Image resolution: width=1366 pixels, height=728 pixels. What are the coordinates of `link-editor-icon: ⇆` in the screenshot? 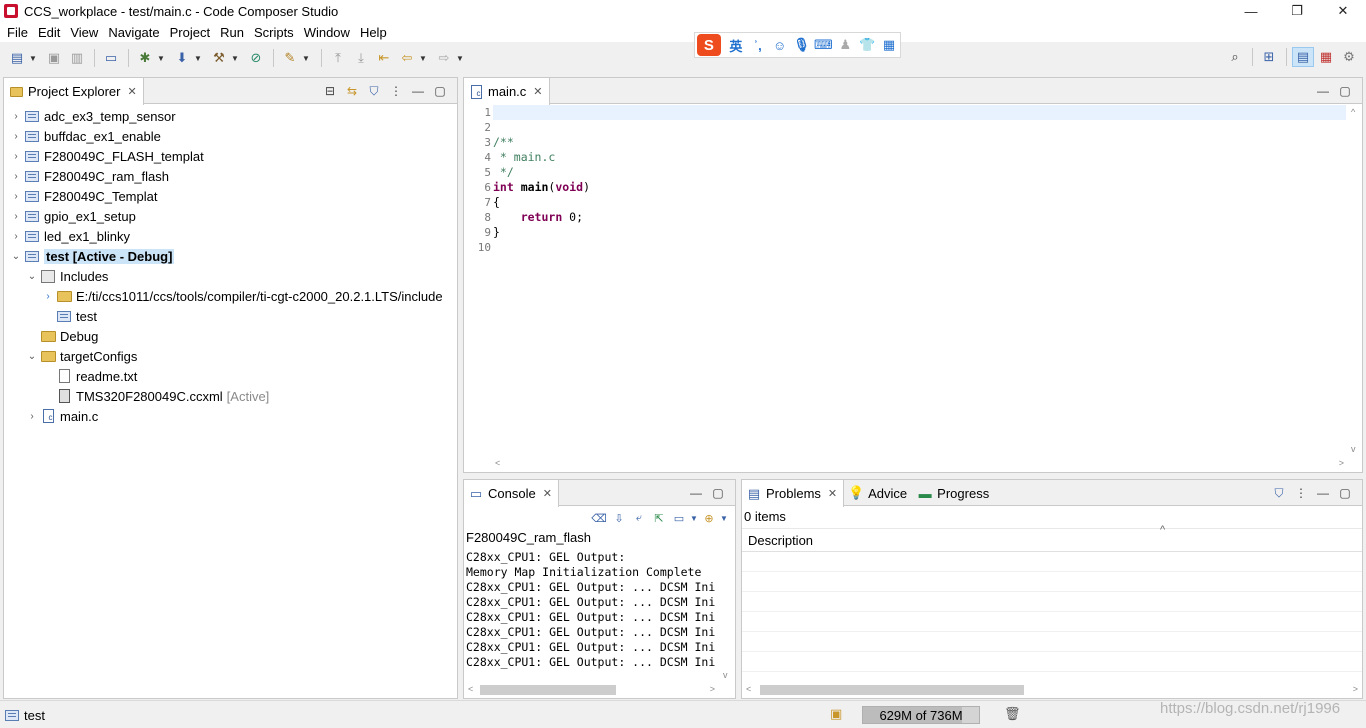 It's located at (352, 91).